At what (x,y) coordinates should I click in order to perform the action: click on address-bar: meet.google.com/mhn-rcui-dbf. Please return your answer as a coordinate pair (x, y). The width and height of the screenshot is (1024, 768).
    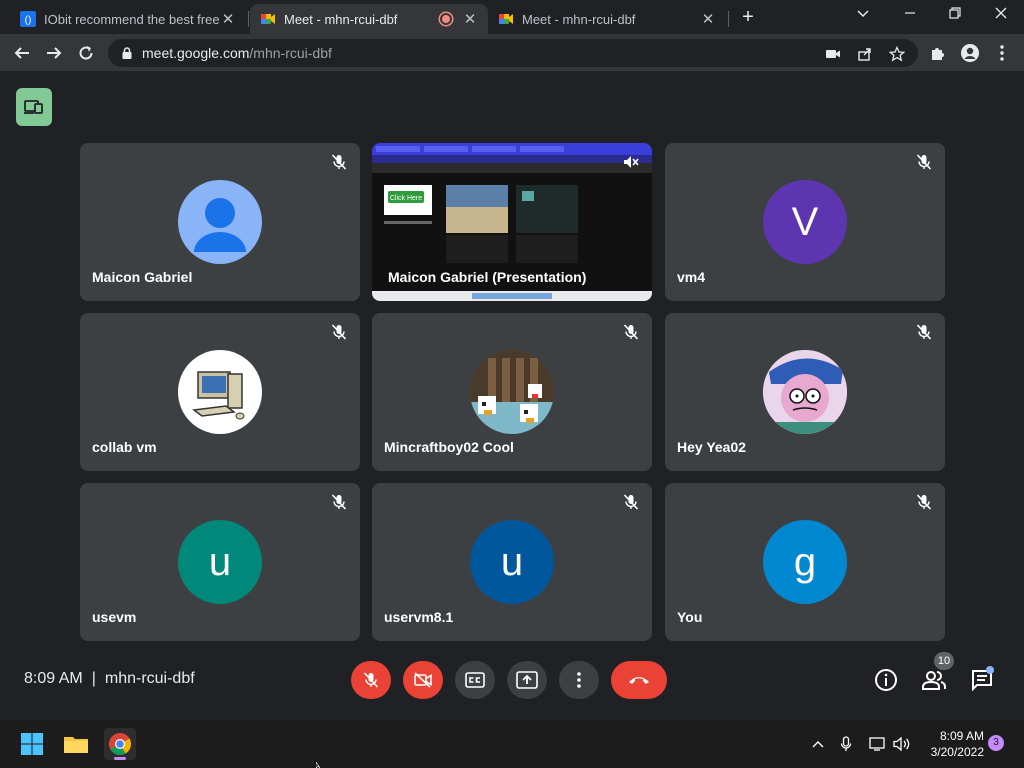
    Looking at the image, I should click on (513, 53).